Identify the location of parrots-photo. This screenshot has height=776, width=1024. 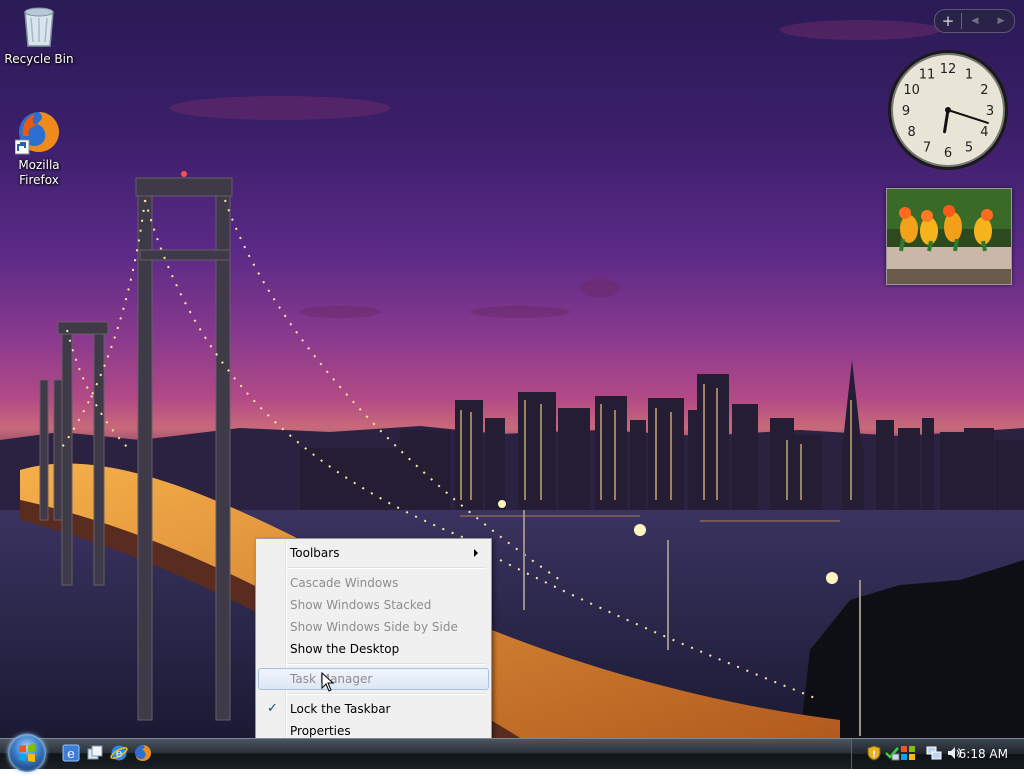
(949, 236).